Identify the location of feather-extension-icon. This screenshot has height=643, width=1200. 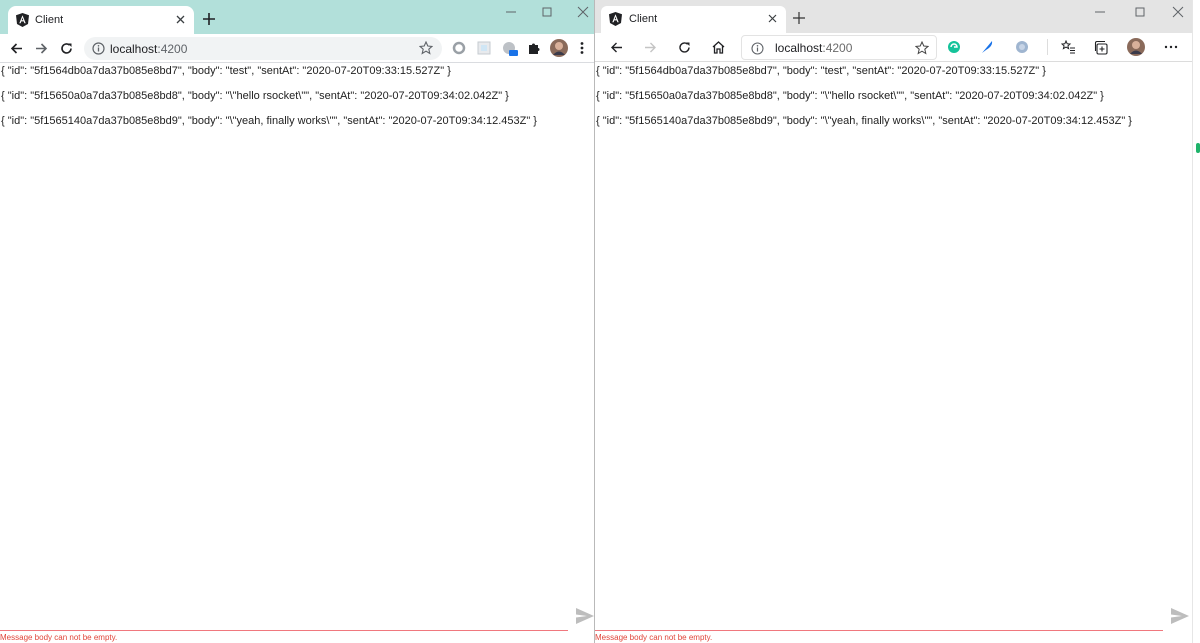
(987, 47).